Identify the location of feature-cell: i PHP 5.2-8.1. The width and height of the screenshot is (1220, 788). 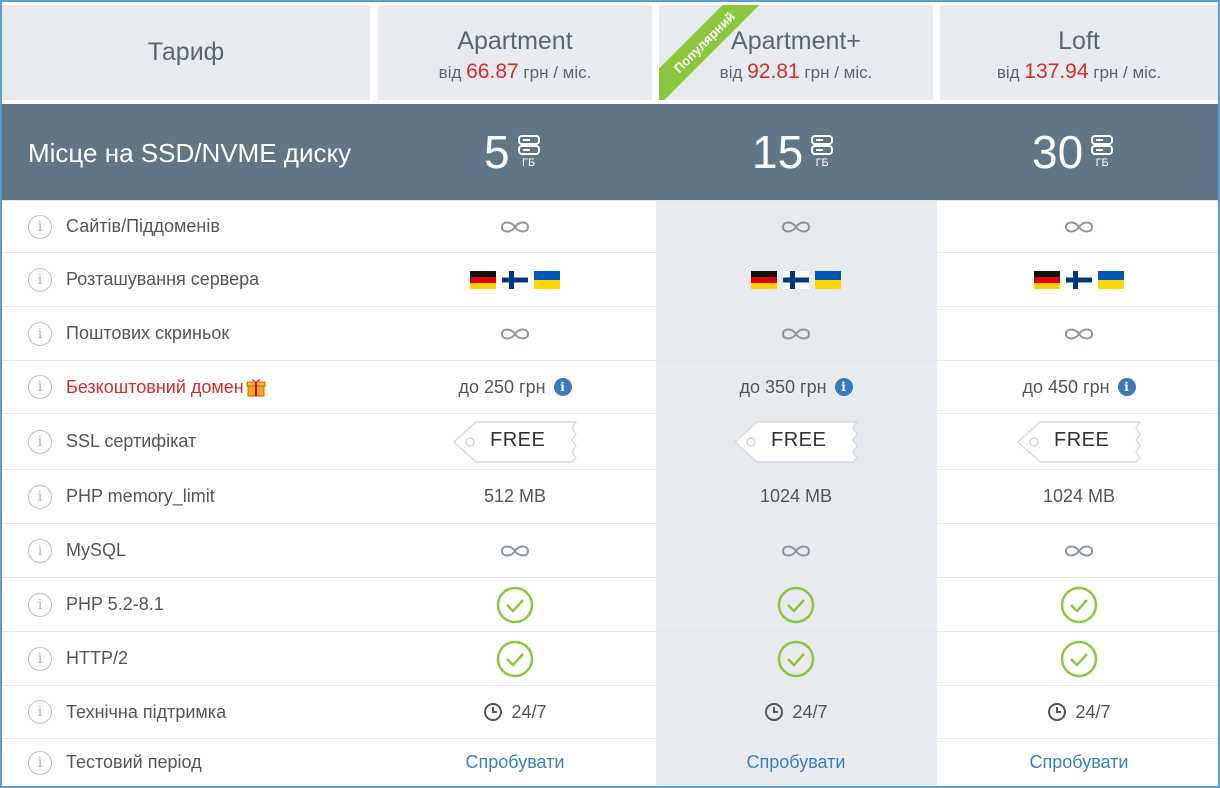
(96, 604).